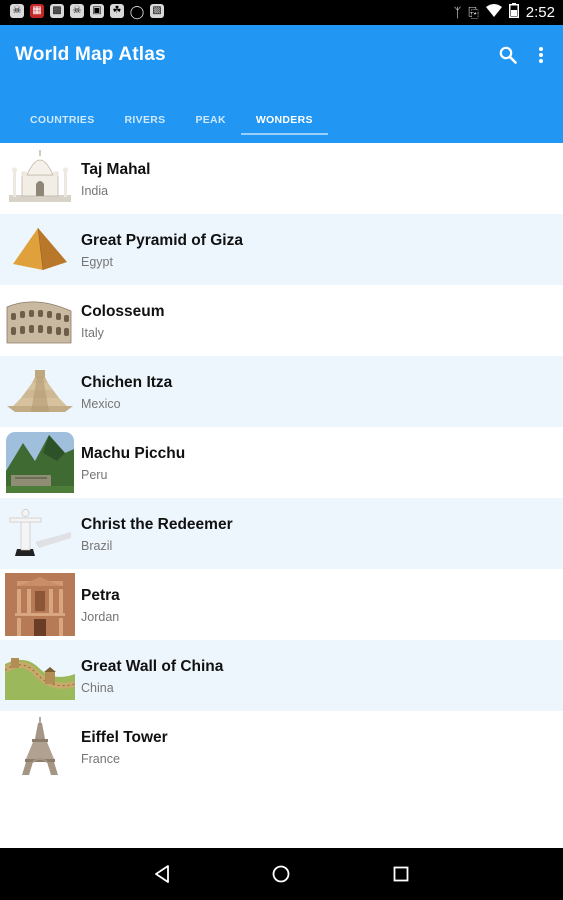 Image resolution: width=563 pixels, height=900 pixels. Describe the element at coordinates (123, 311) in the screenshot. I see `wonder-name: Colosseum` at that location.